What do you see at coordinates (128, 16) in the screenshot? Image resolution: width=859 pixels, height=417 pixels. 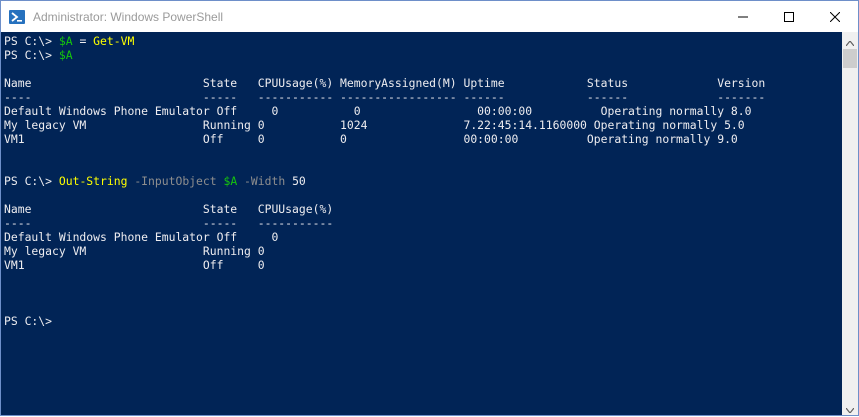 I see `window-title: Administrator: Windows PowerShell` at bounding box center [128, 16].